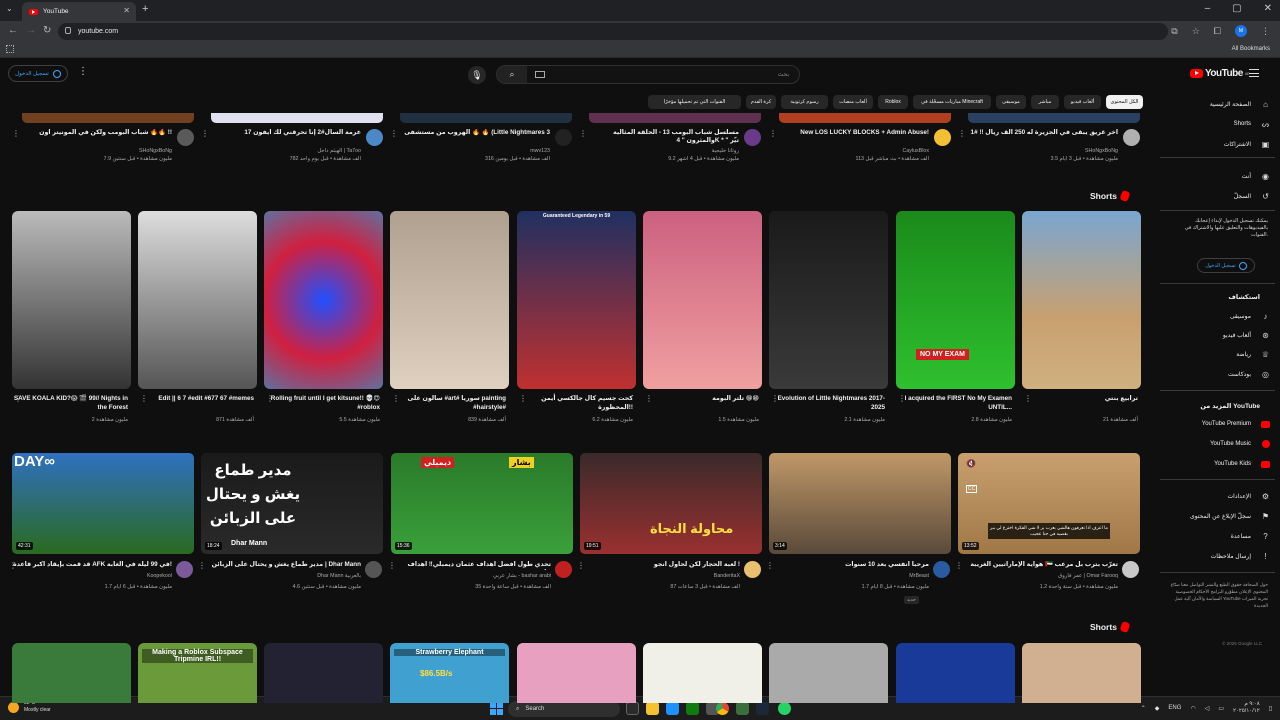 This screenshot has height=720, width=1280. Describe the element at coordinates (103, 503) in the screenshot. I see `video-thumbnail: 42:31 DAY∞` at that location.